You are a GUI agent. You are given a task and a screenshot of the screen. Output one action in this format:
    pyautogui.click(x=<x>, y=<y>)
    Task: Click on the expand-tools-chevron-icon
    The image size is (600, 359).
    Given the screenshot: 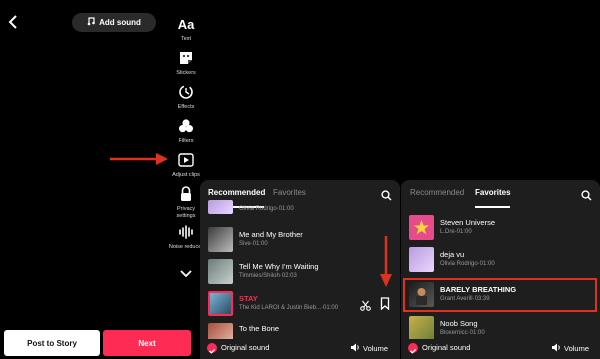 What is the action you would take?
    pyautogui.click(x=186, y=272)
    